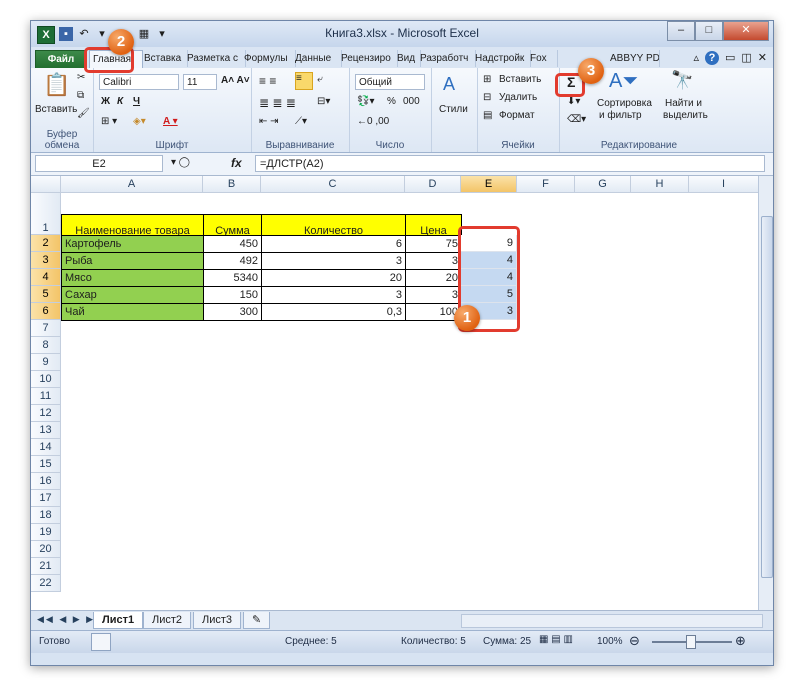 The image size is (800, 685). What do you see at coordinates (453, 109) in the screenshot?
I see `styles-button: Стили` at bounding box center [453, 109].